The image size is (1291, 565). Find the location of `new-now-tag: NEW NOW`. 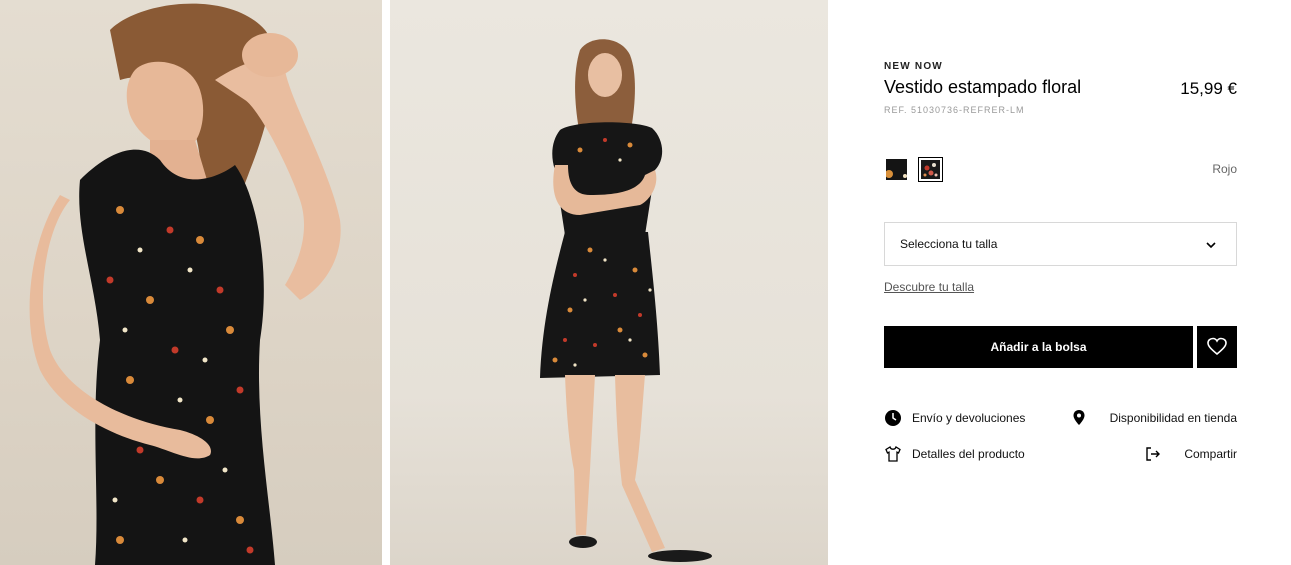

new-now-tag: NEW NOW is located at coordinates (913, 66).